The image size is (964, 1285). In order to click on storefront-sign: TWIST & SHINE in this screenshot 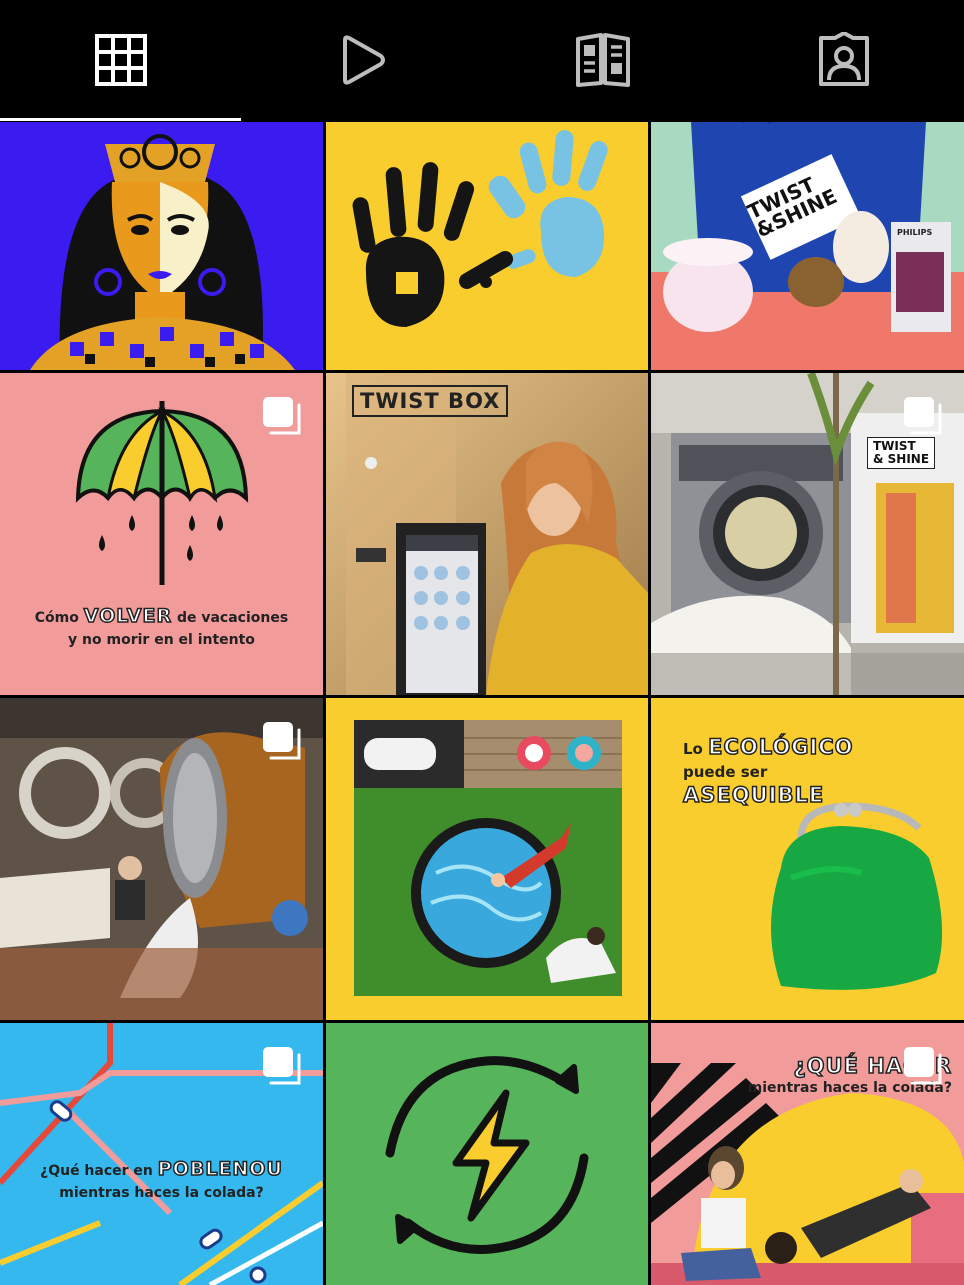, I will do `click(901, 453)`.